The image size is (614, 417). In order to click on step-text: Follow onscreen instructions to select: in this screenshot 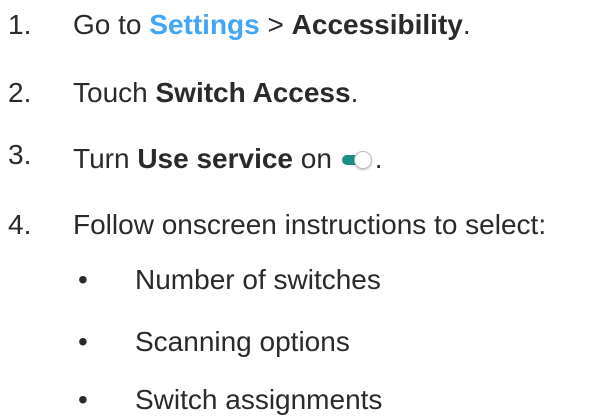, I will do `click(310, 224)`.